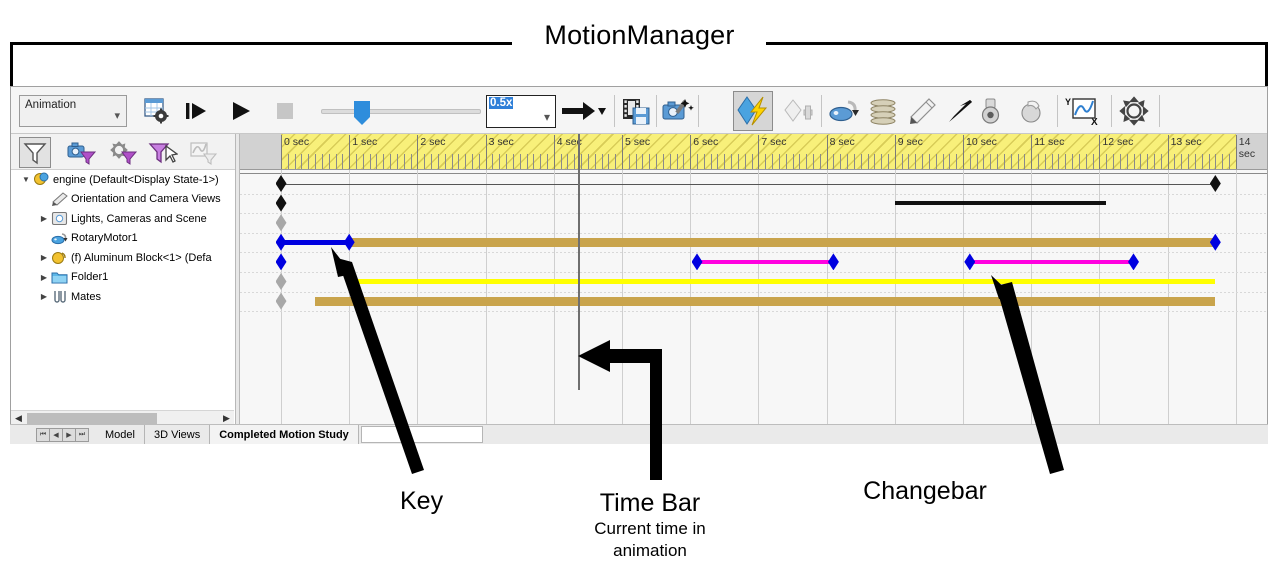  What do you see at coordinates (1031, 111) in the screenshot?
I see `mass-properties-button` at bounding box center [1031, 111].